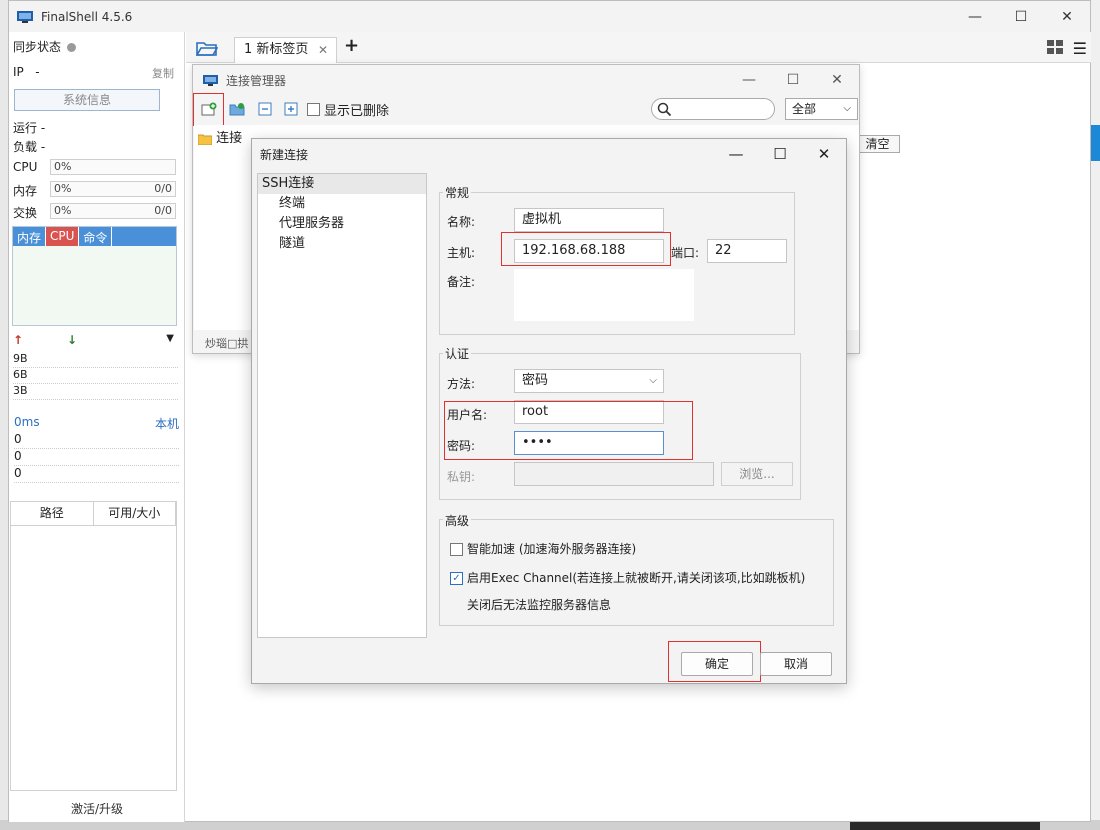 The height and width of the screenshot is (830, 1100). What do you see at coordinates (87, 16) in the screenshot?
I see `app-title: FinalShell 4.5.6` at bounding box center [87, 16].